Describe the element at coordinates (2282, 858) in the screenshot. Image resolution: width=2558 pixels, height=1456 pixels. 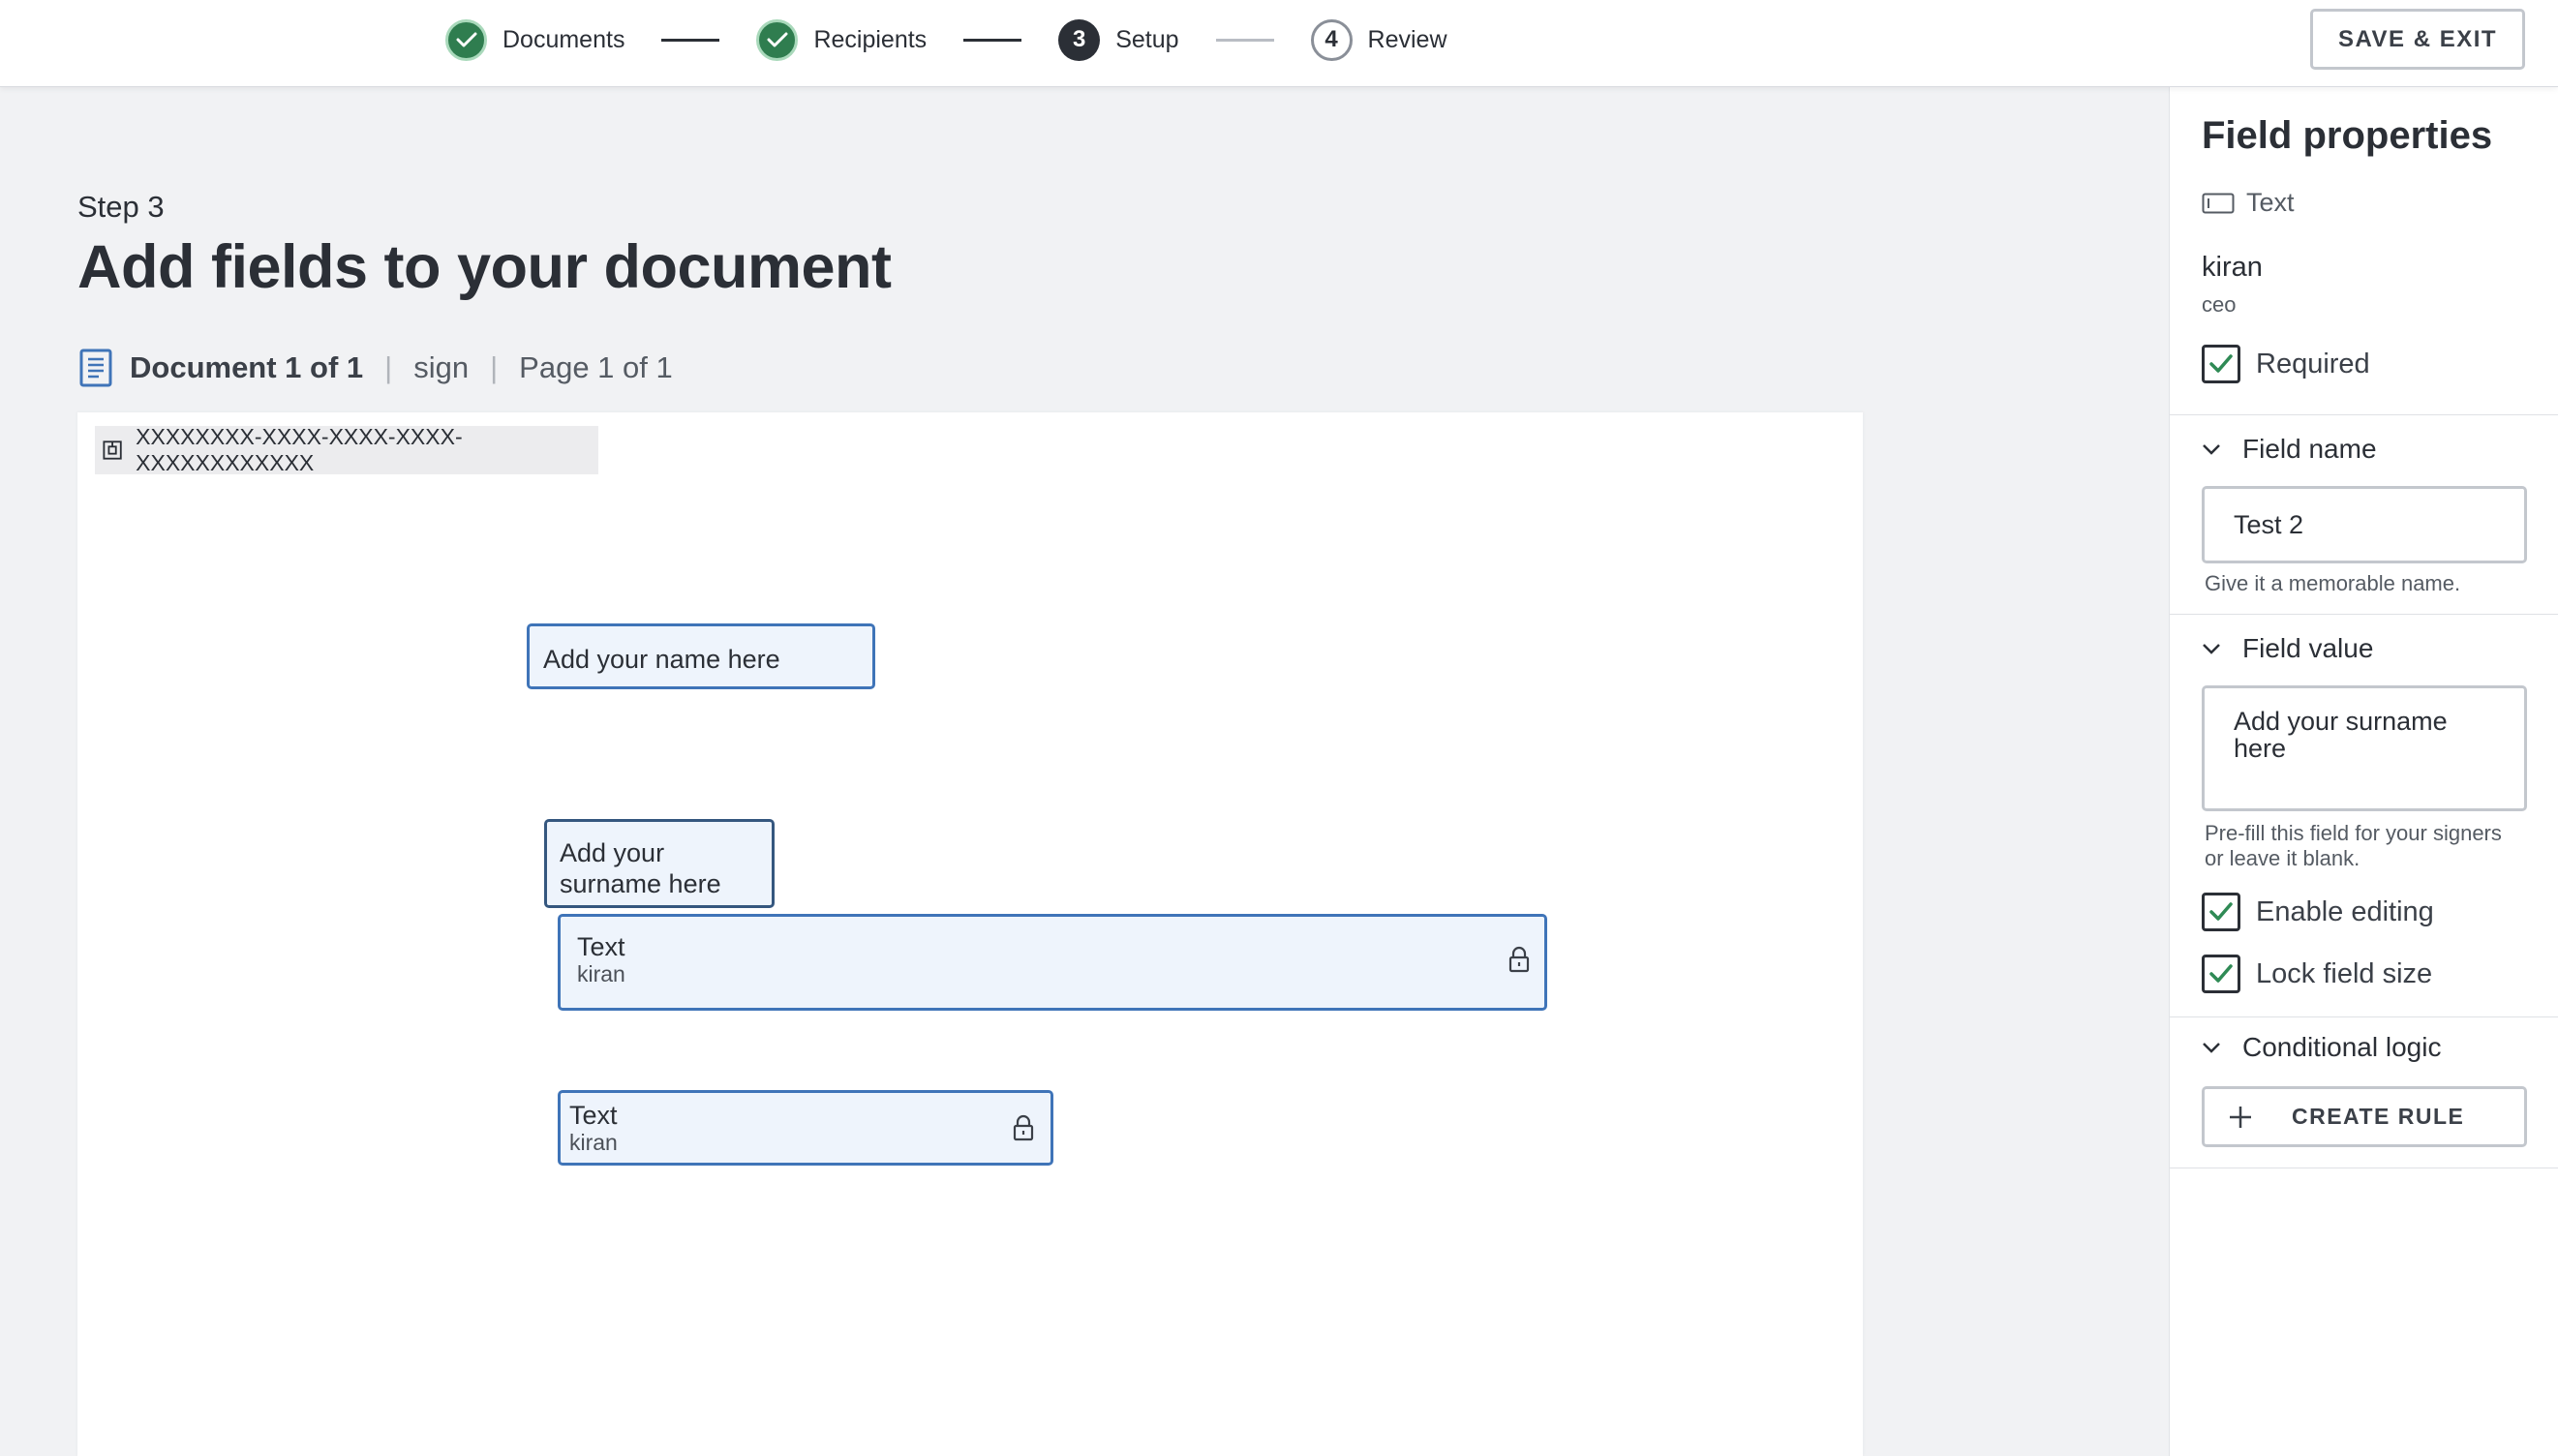
I see `field-value-help-line2: or leave it blank.` at that location.